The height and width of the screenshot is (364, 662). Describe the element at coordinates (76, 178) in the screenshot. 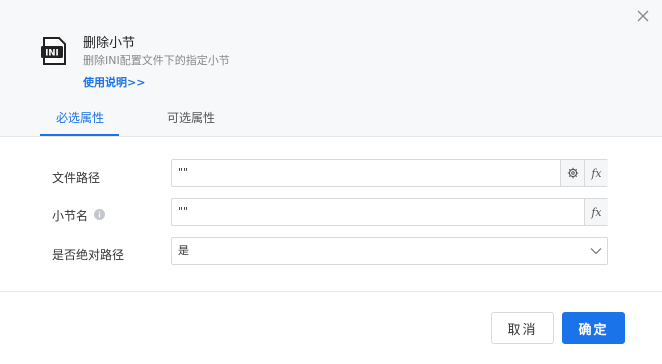

I see `file-path-label: 文件路径` at that location.